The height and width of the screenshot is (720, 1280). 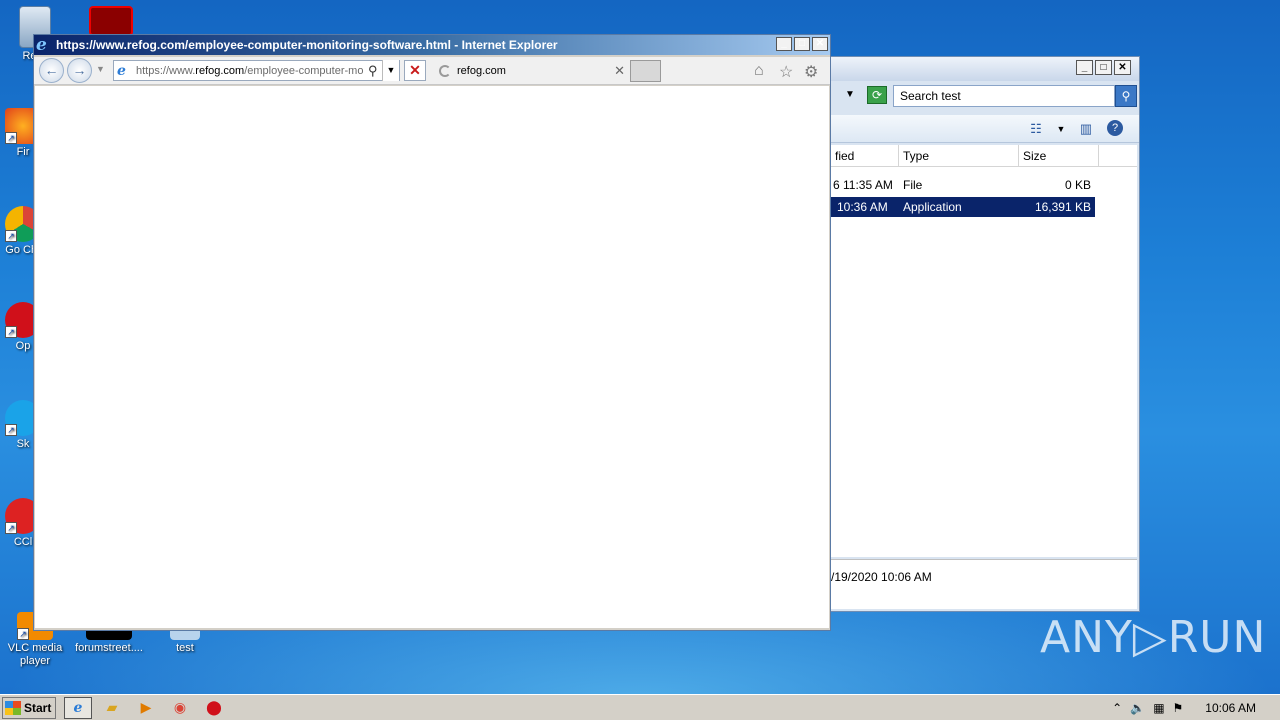 I want to click on explorer-titlebar: _ □ ✕, so click(x=983, y=69).